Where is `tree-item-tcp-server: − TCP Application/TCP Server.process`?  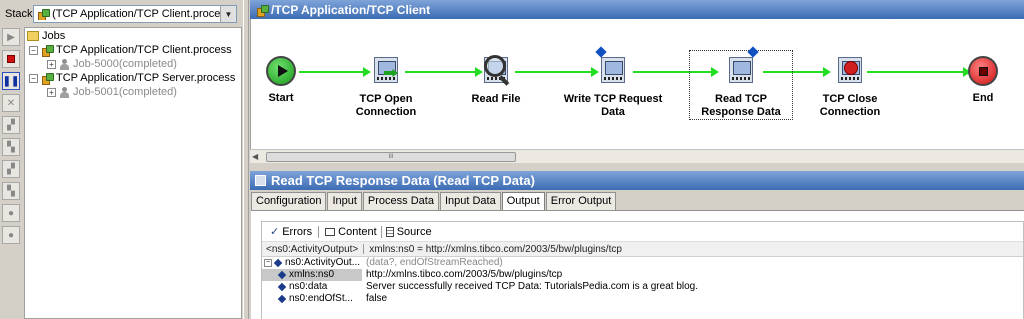 tree-item-tcp-server: − TCP Application/TCP Server.process is located at coordinates (133, 78).